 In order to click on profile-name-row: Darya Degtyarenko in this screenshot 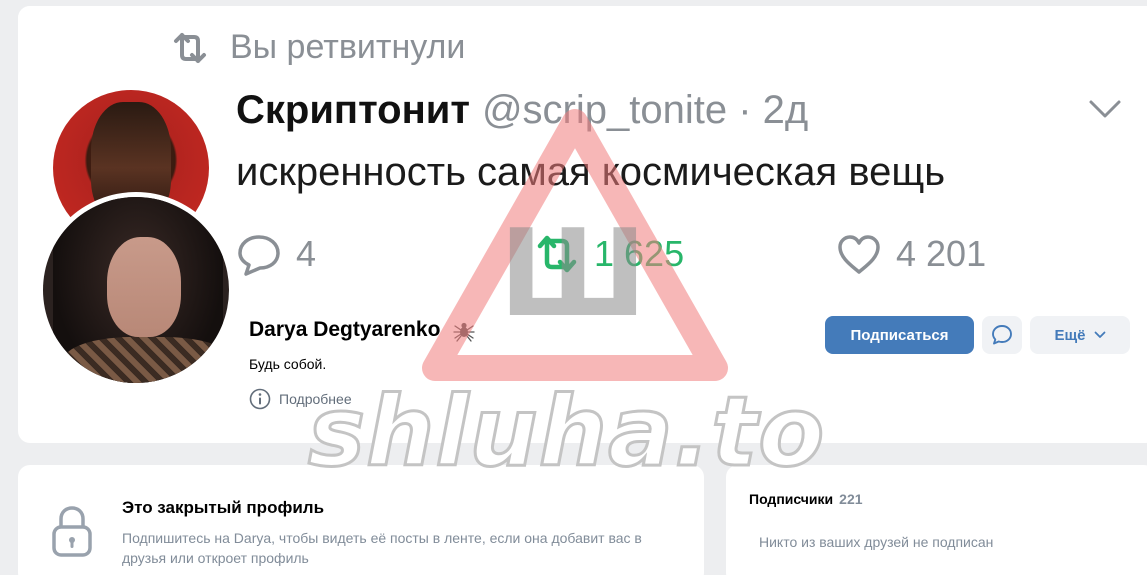, I will do `click(362, 330)`.